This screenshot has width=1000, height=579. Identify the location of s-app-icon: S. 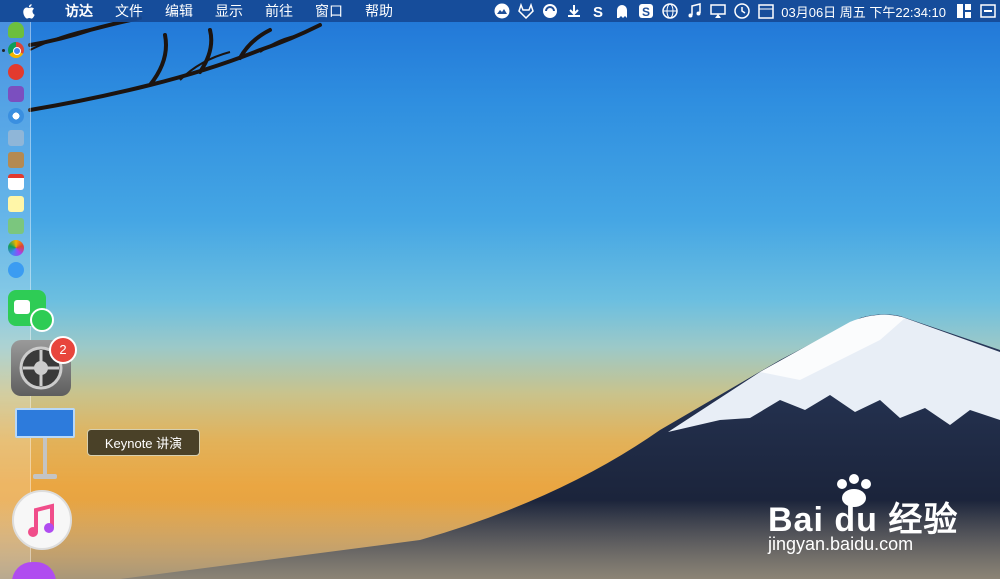
(598, 11).